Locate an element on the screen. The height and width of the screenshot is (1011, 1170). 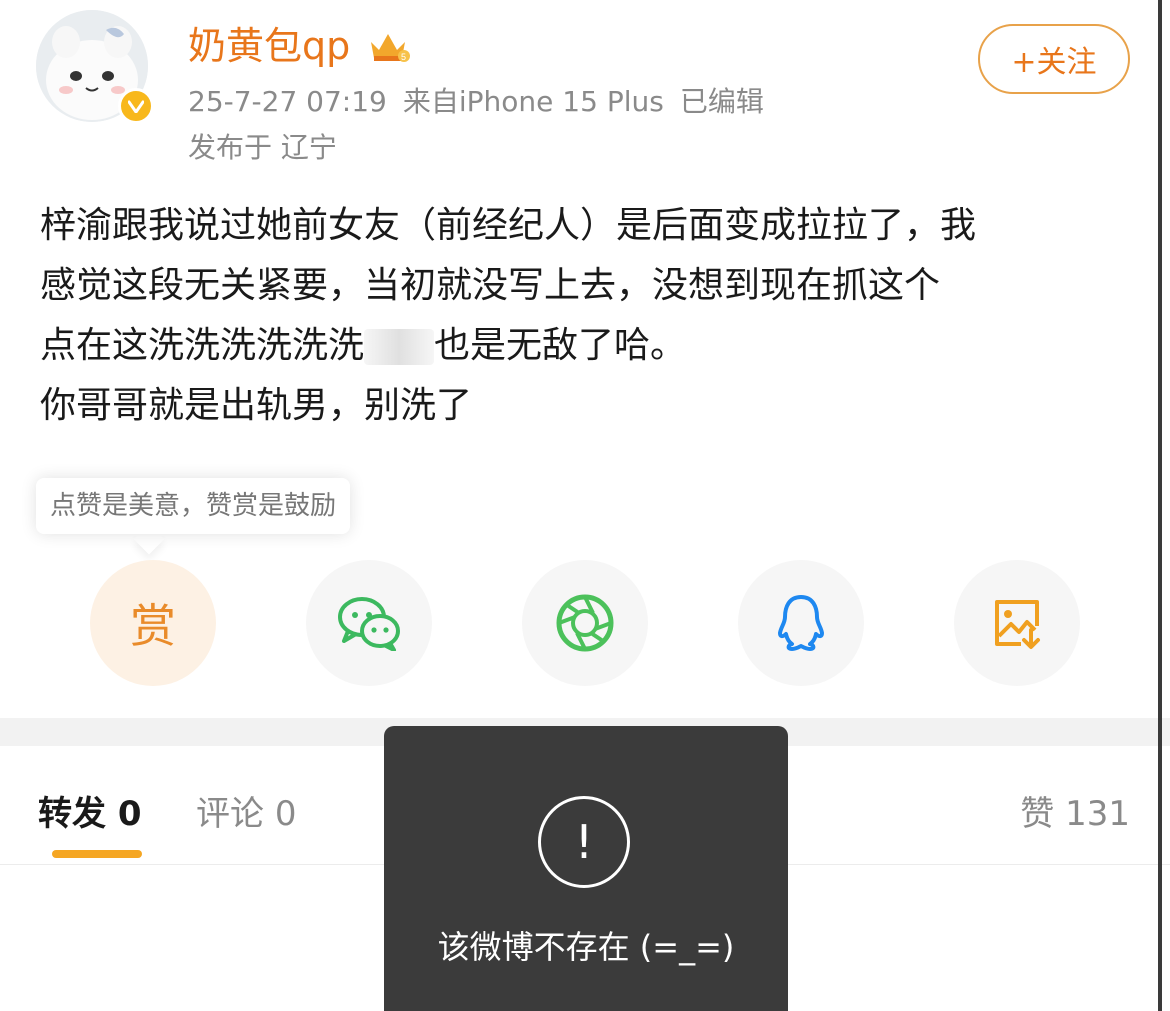
like-count: 131 is located at coordinates (1097, 814).